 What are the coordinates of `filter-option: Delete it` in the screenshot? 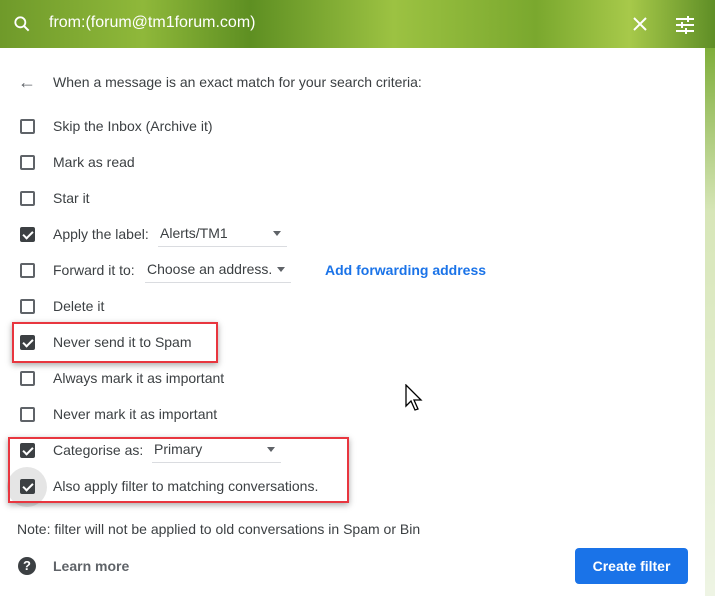 It's located at (300, 306).